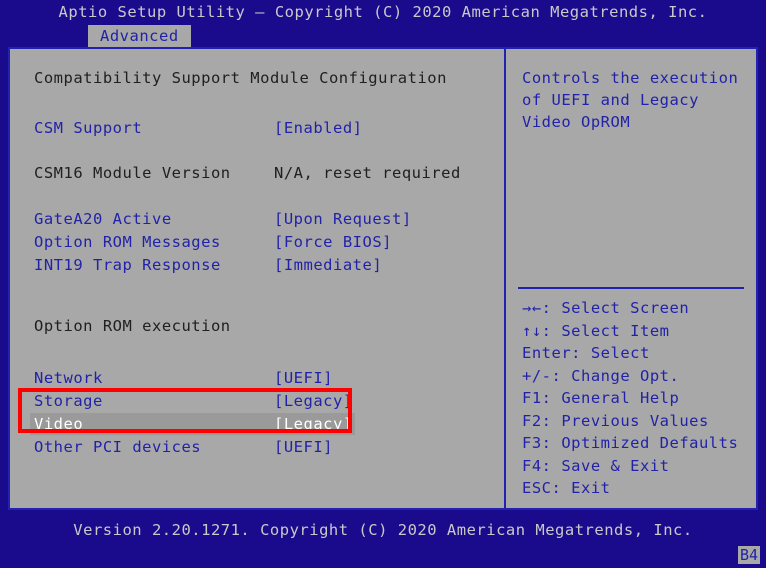 This screenshot has height=568, width=766. I want to click on key-legend-row: F3: Optimized Defaults, so click(637, 443).